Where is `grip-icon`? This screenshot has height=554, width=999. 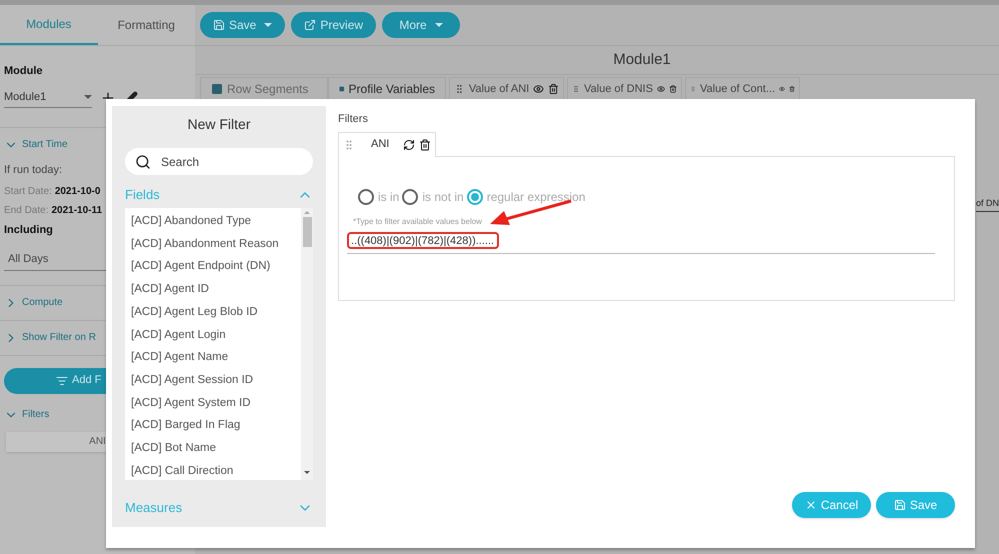
grip-icon is located at coordinates (576, 89).